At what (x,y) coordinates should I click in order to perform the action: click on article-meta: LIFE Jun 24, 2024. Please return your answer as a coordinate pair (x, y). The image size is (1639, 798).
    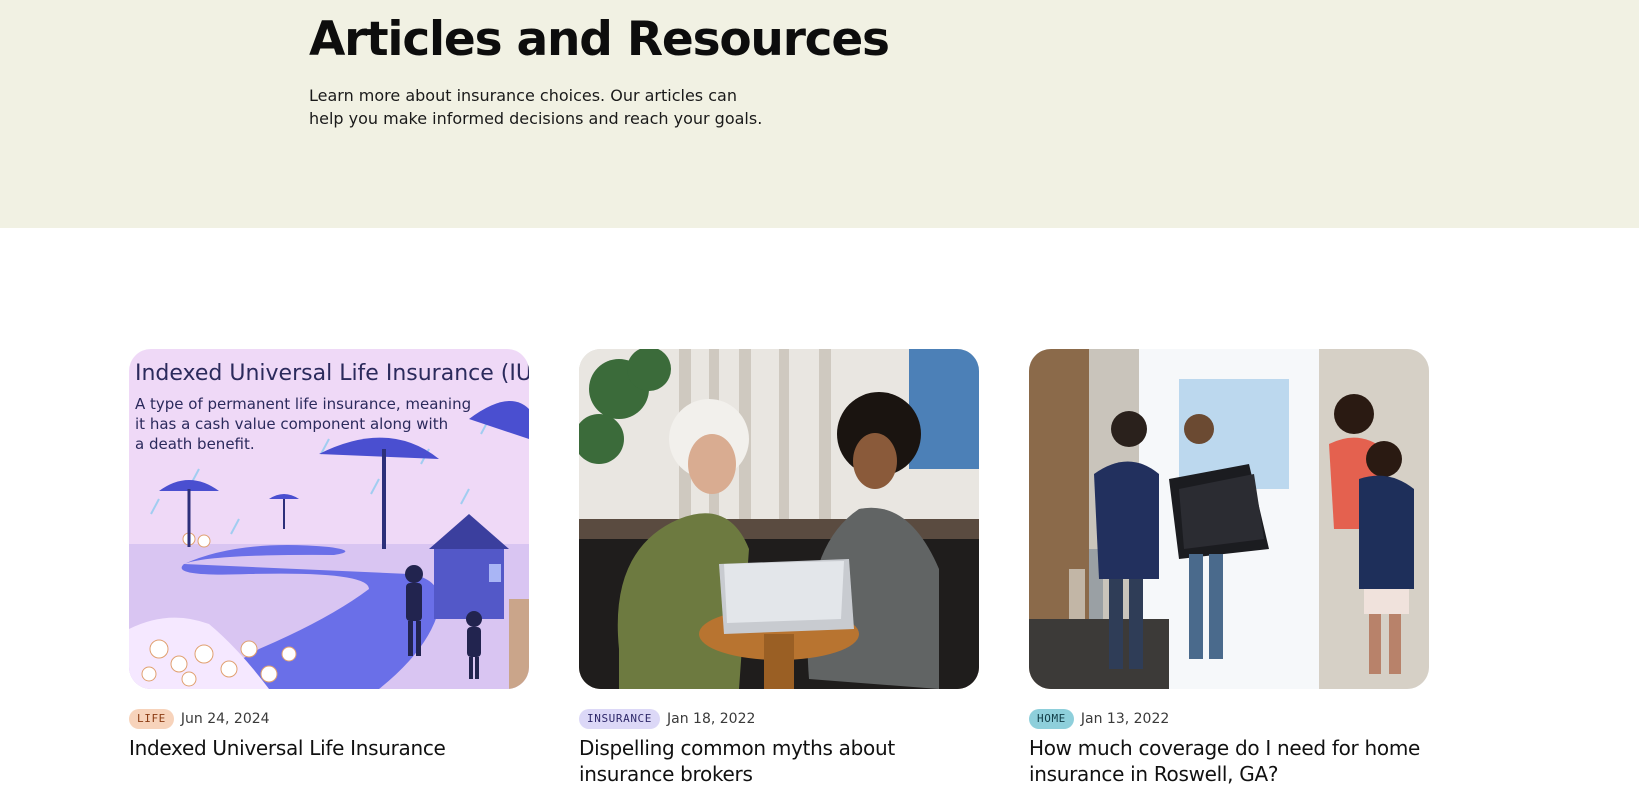
    Looking at the image, I should click on (329, 718).